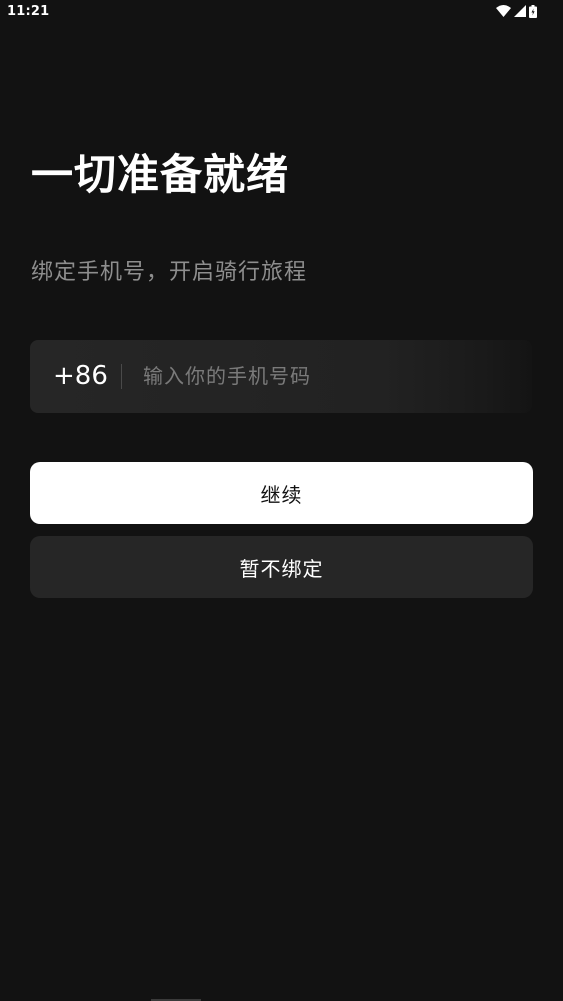 This screenshot has height=1001, width=563. What do you see at coordinates (281, 12) in the screenshot?
I see `status-bar: 11:21` at bounding box center [281, 12].